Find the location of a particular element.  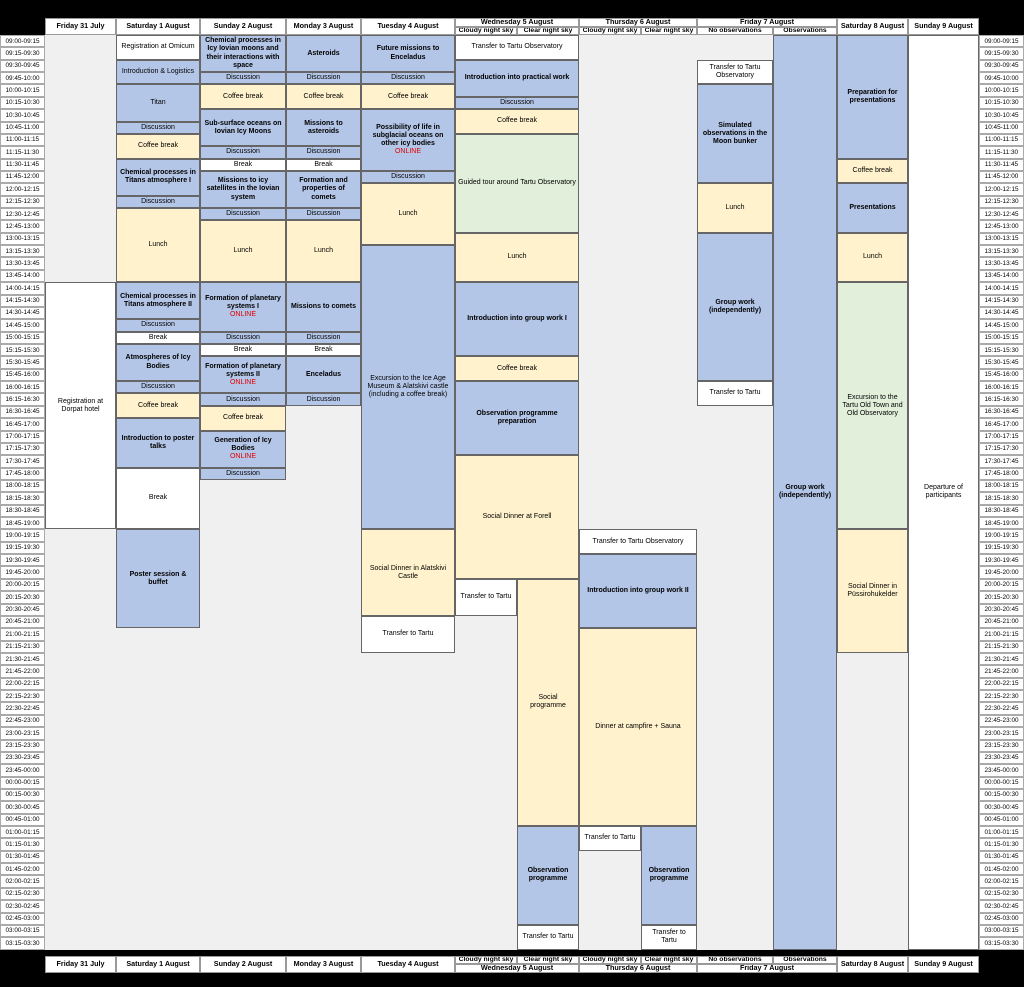

time-label-right: 16:45-17:00 is located at coordinates (1001, 424).